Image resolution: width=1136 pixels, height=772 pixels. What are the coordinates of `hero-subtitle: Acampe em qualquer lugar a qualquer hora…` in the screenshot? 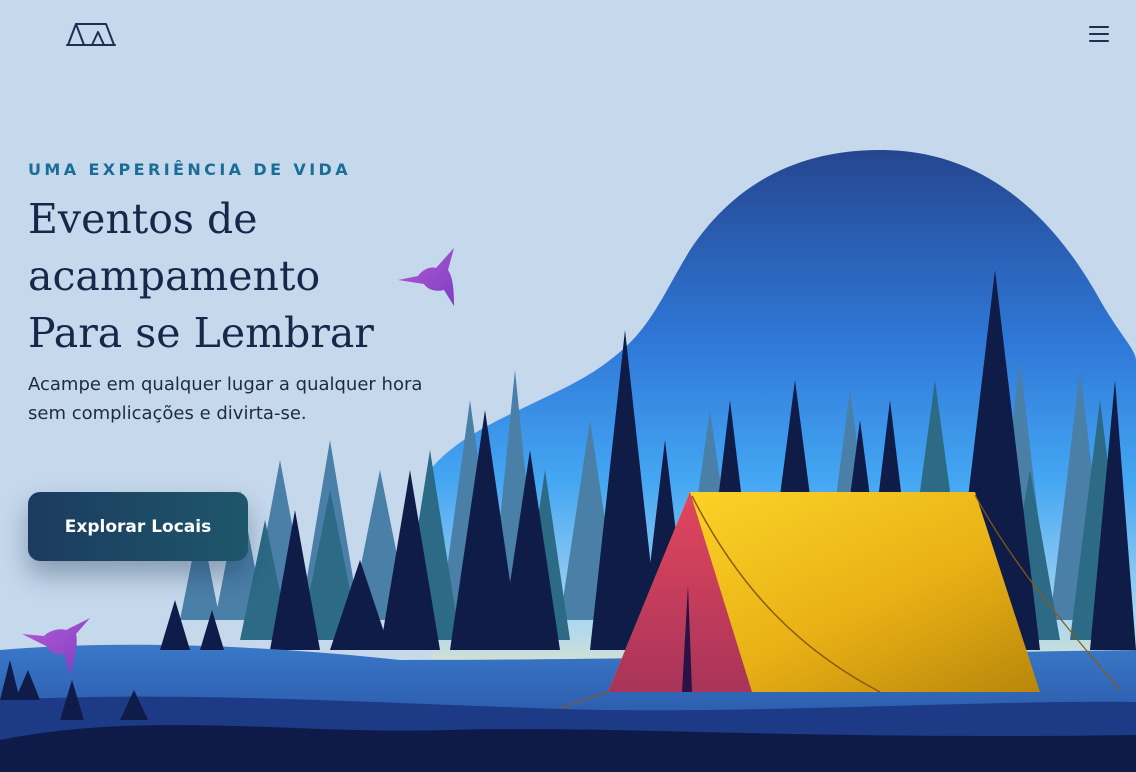 It's located at (225, 399).